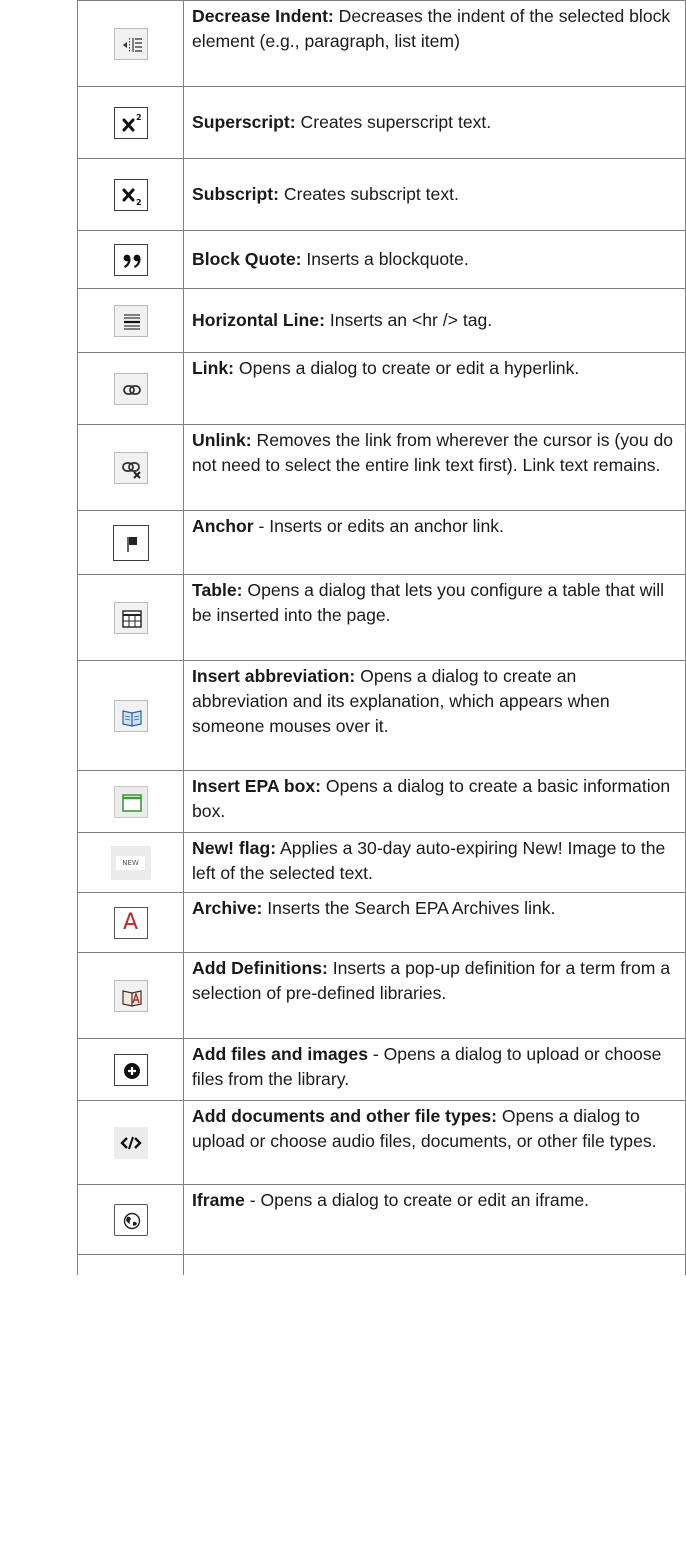  I want to click on decrease-indent-icon, so click(130, 43).